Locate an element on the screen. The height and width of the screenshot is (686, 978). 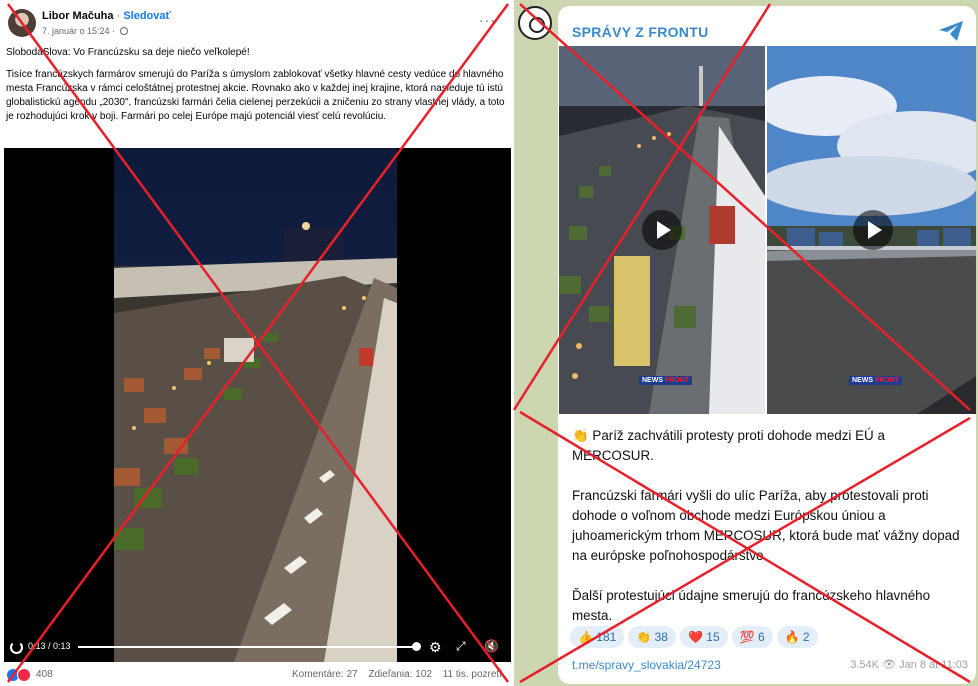
video-controls: 0:13 / 0:13 ⚙ ⤢ 🔇 is located at coordinates (257, 647).